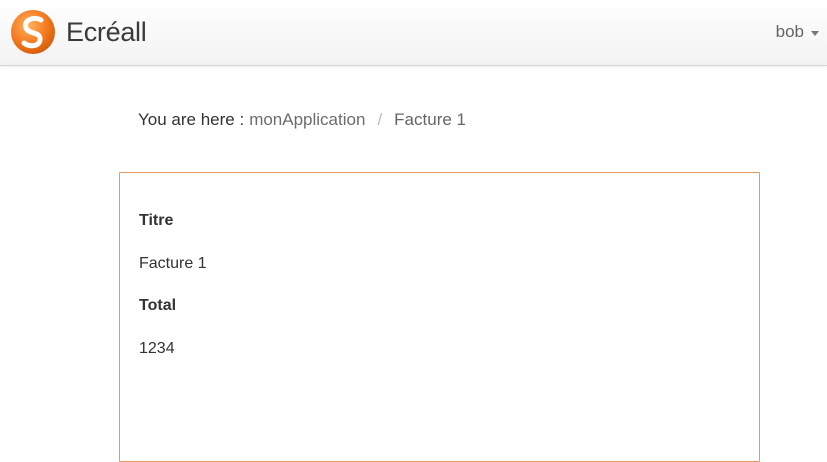 This screenshot has height=462, width=827. I want to click on breadcrumb-item-current: Facture 1, so click(430, 119).